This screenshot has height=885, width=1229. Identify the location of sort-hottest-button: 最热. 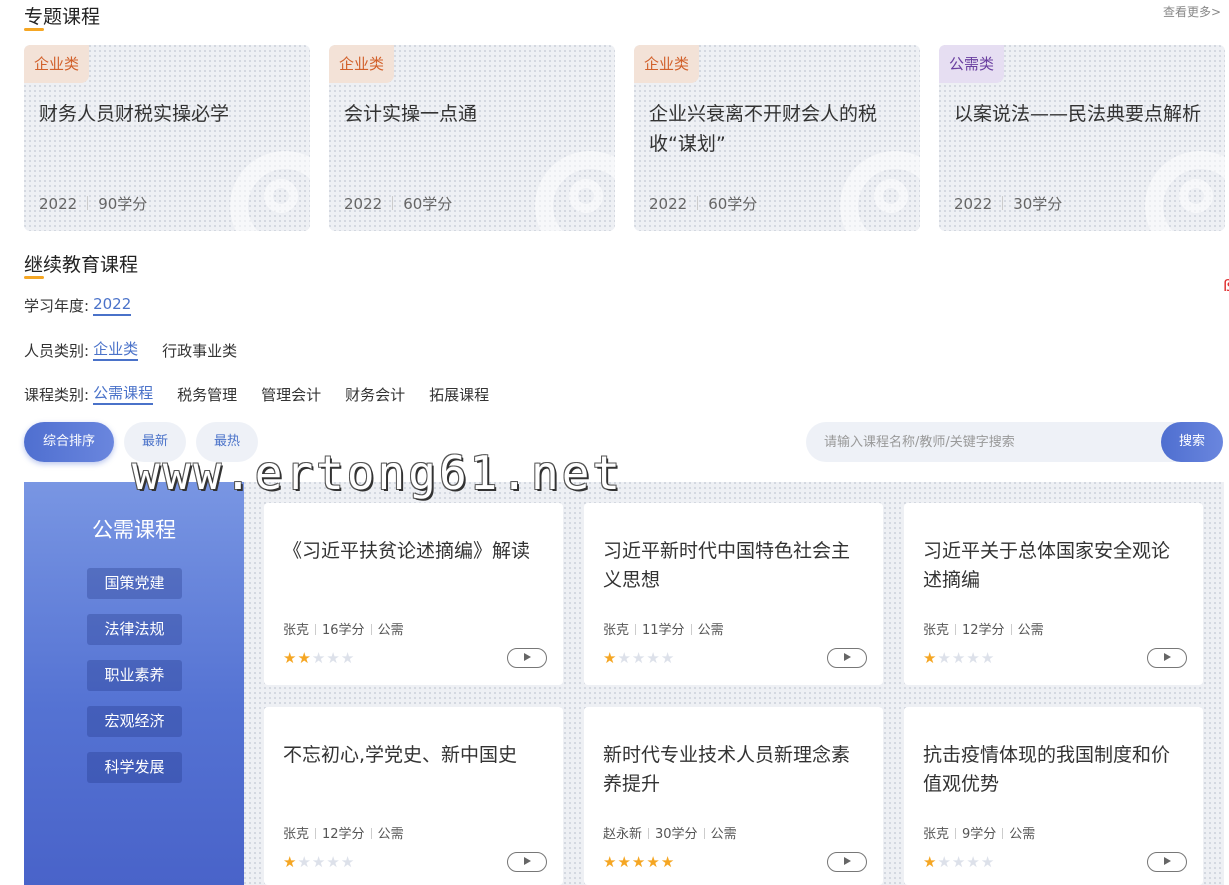
(227, 442).